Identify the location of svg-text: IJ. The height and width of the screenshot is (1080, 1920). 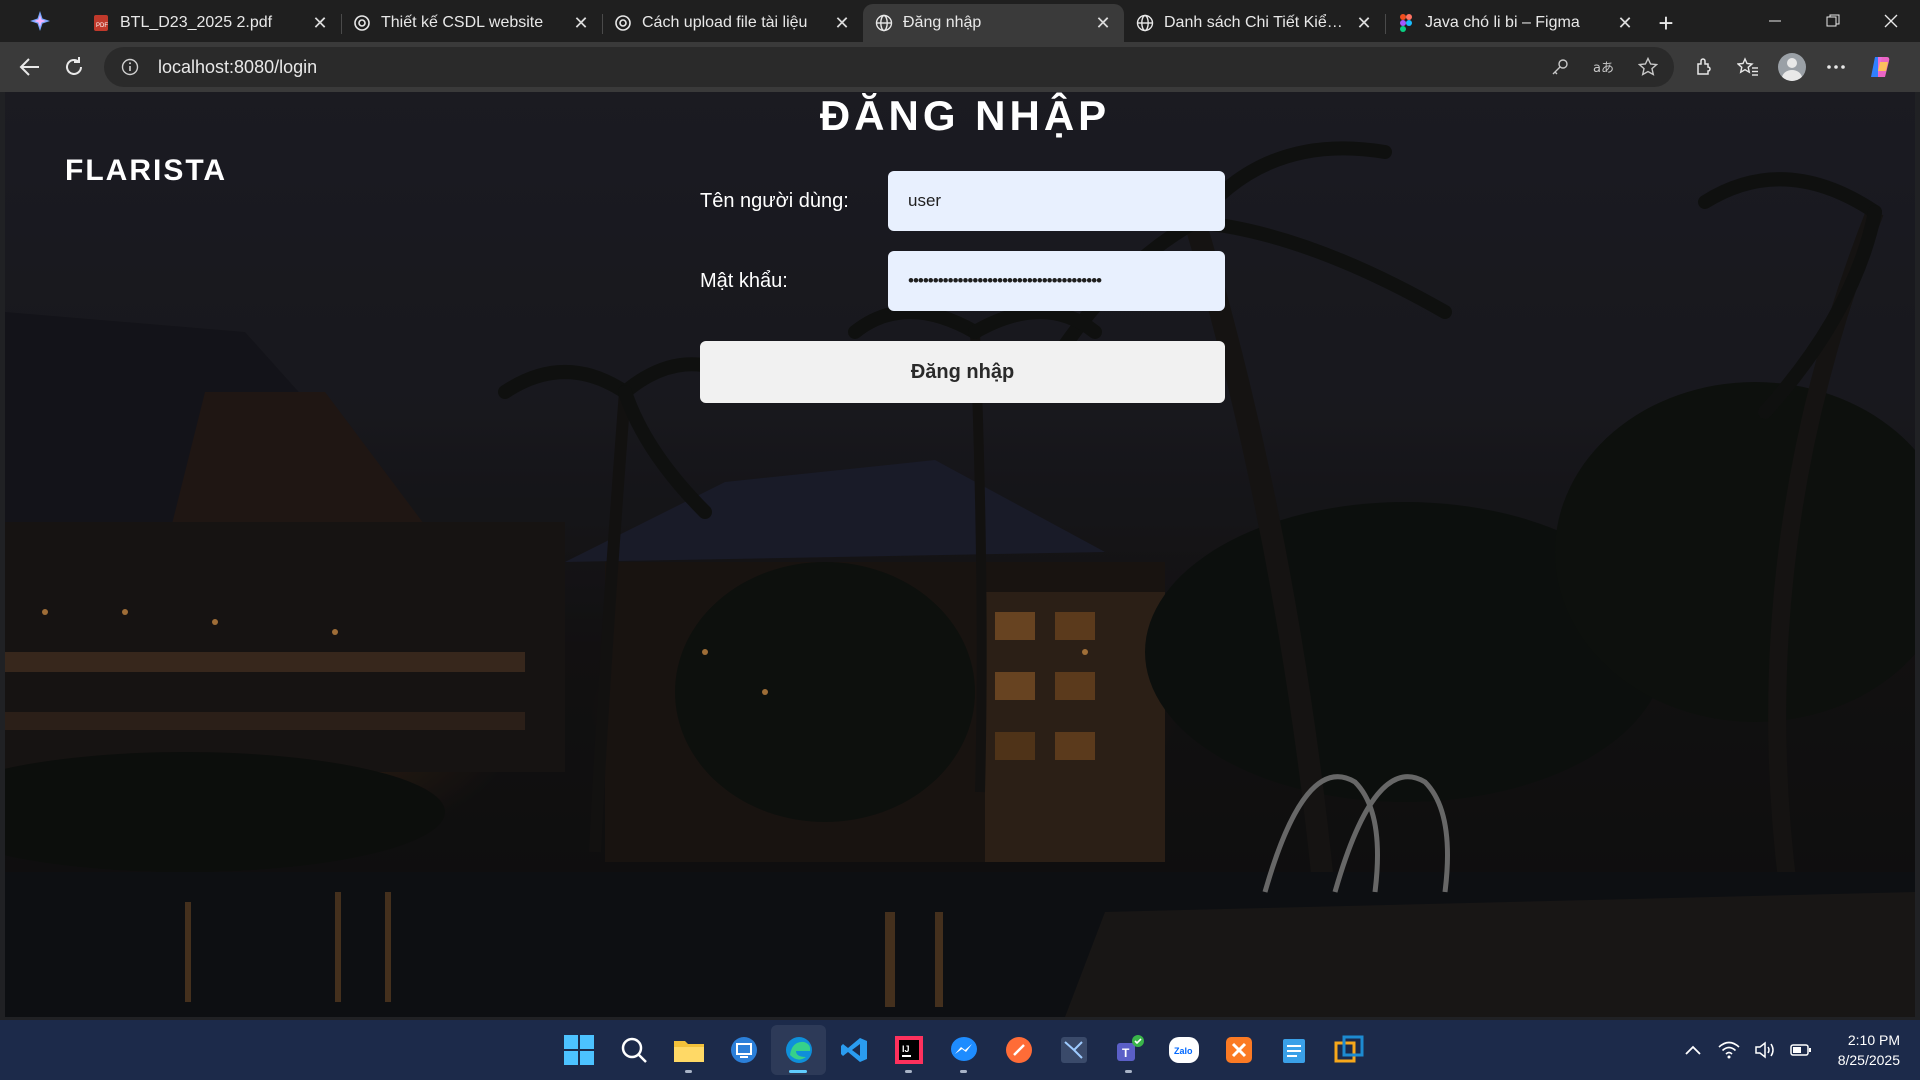
(906, 1049).